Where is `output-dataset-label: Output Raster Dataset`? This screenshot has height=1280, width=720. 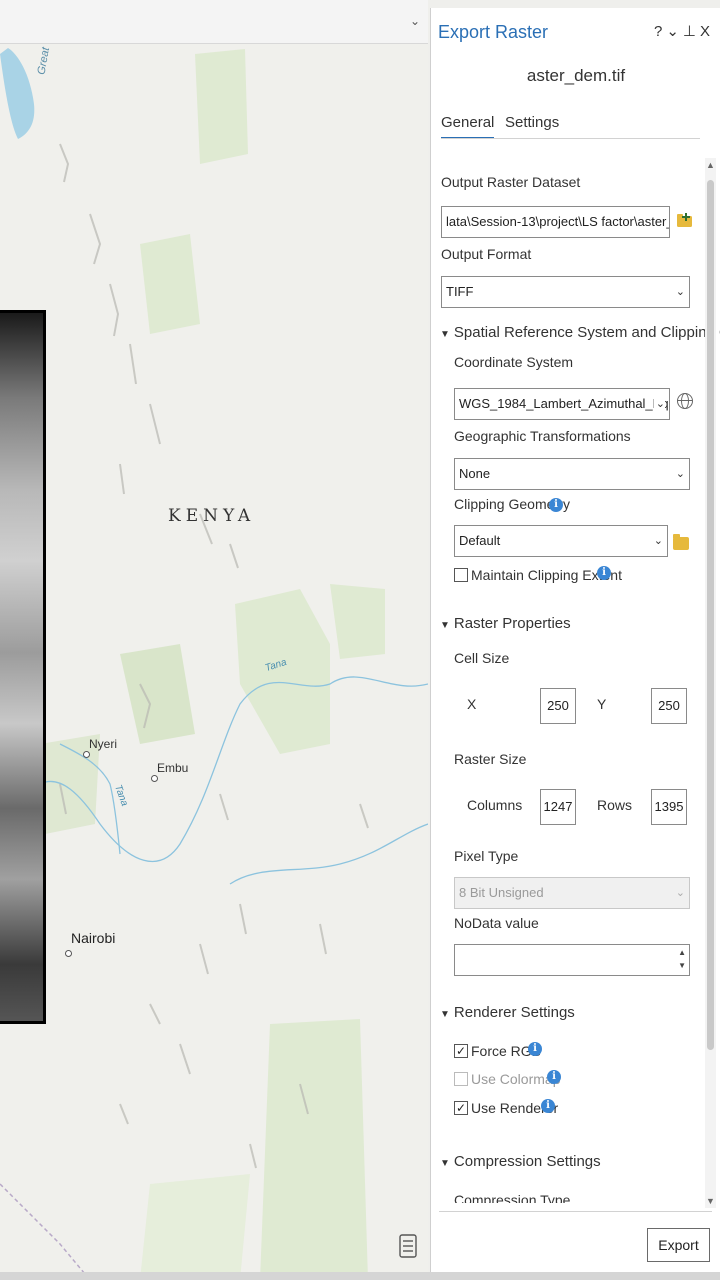 output-dataset-label: Output Raster Dataset is located at coordinates (511, 182).